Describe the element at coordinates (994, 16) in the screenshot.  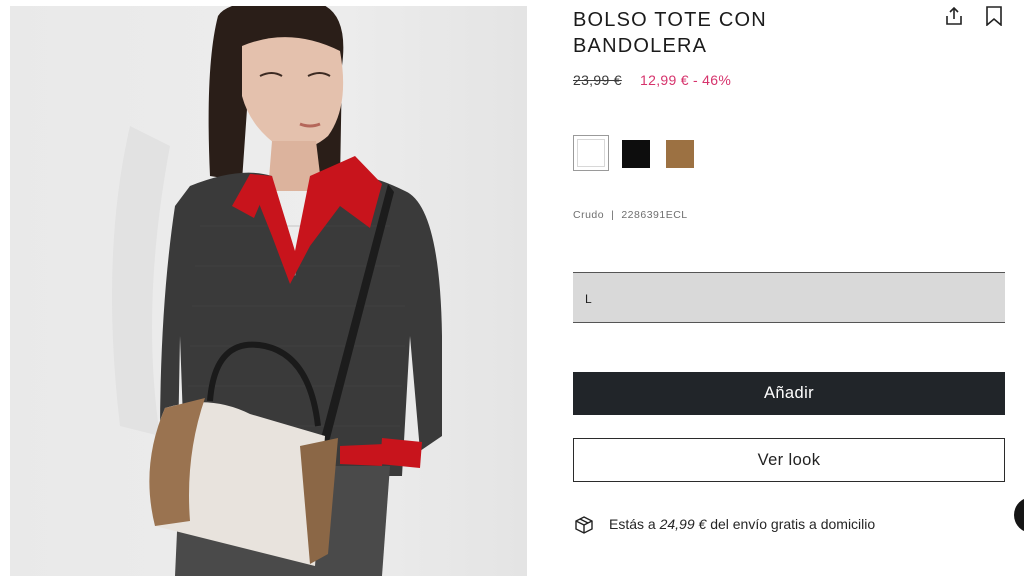
I see `bookmark-icon` at that location.